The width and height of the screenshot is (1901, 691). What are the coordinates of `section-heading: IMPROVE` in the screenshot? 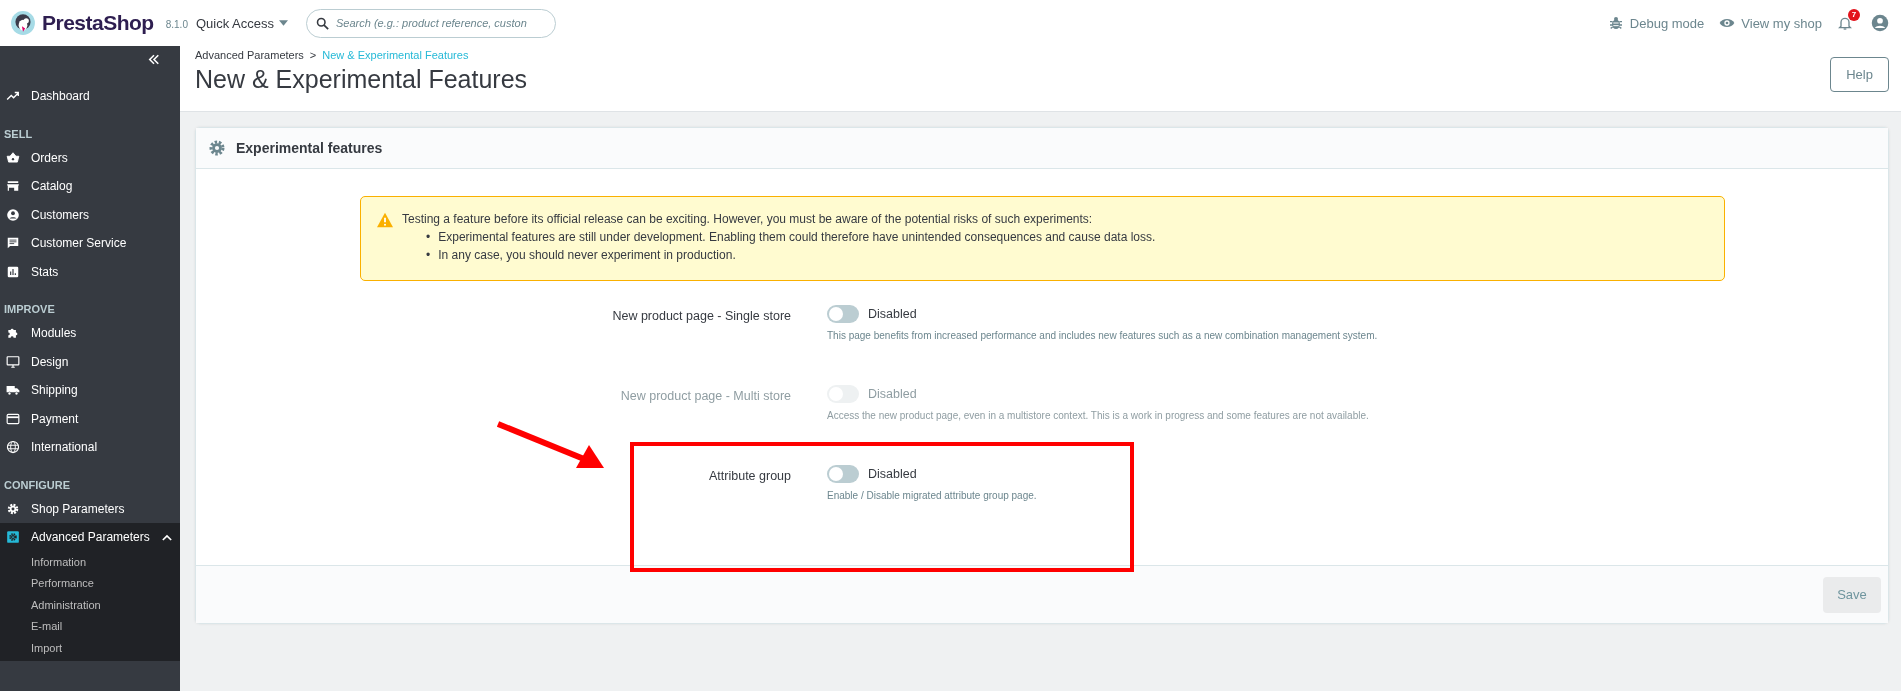 It's located at (29, 309).